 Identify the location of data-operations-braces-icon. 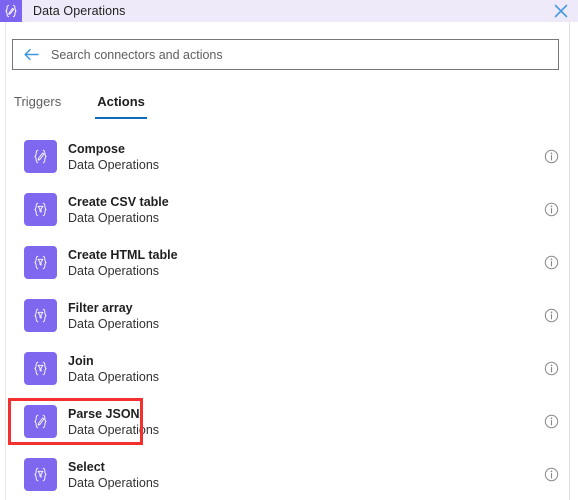
(11, 11).